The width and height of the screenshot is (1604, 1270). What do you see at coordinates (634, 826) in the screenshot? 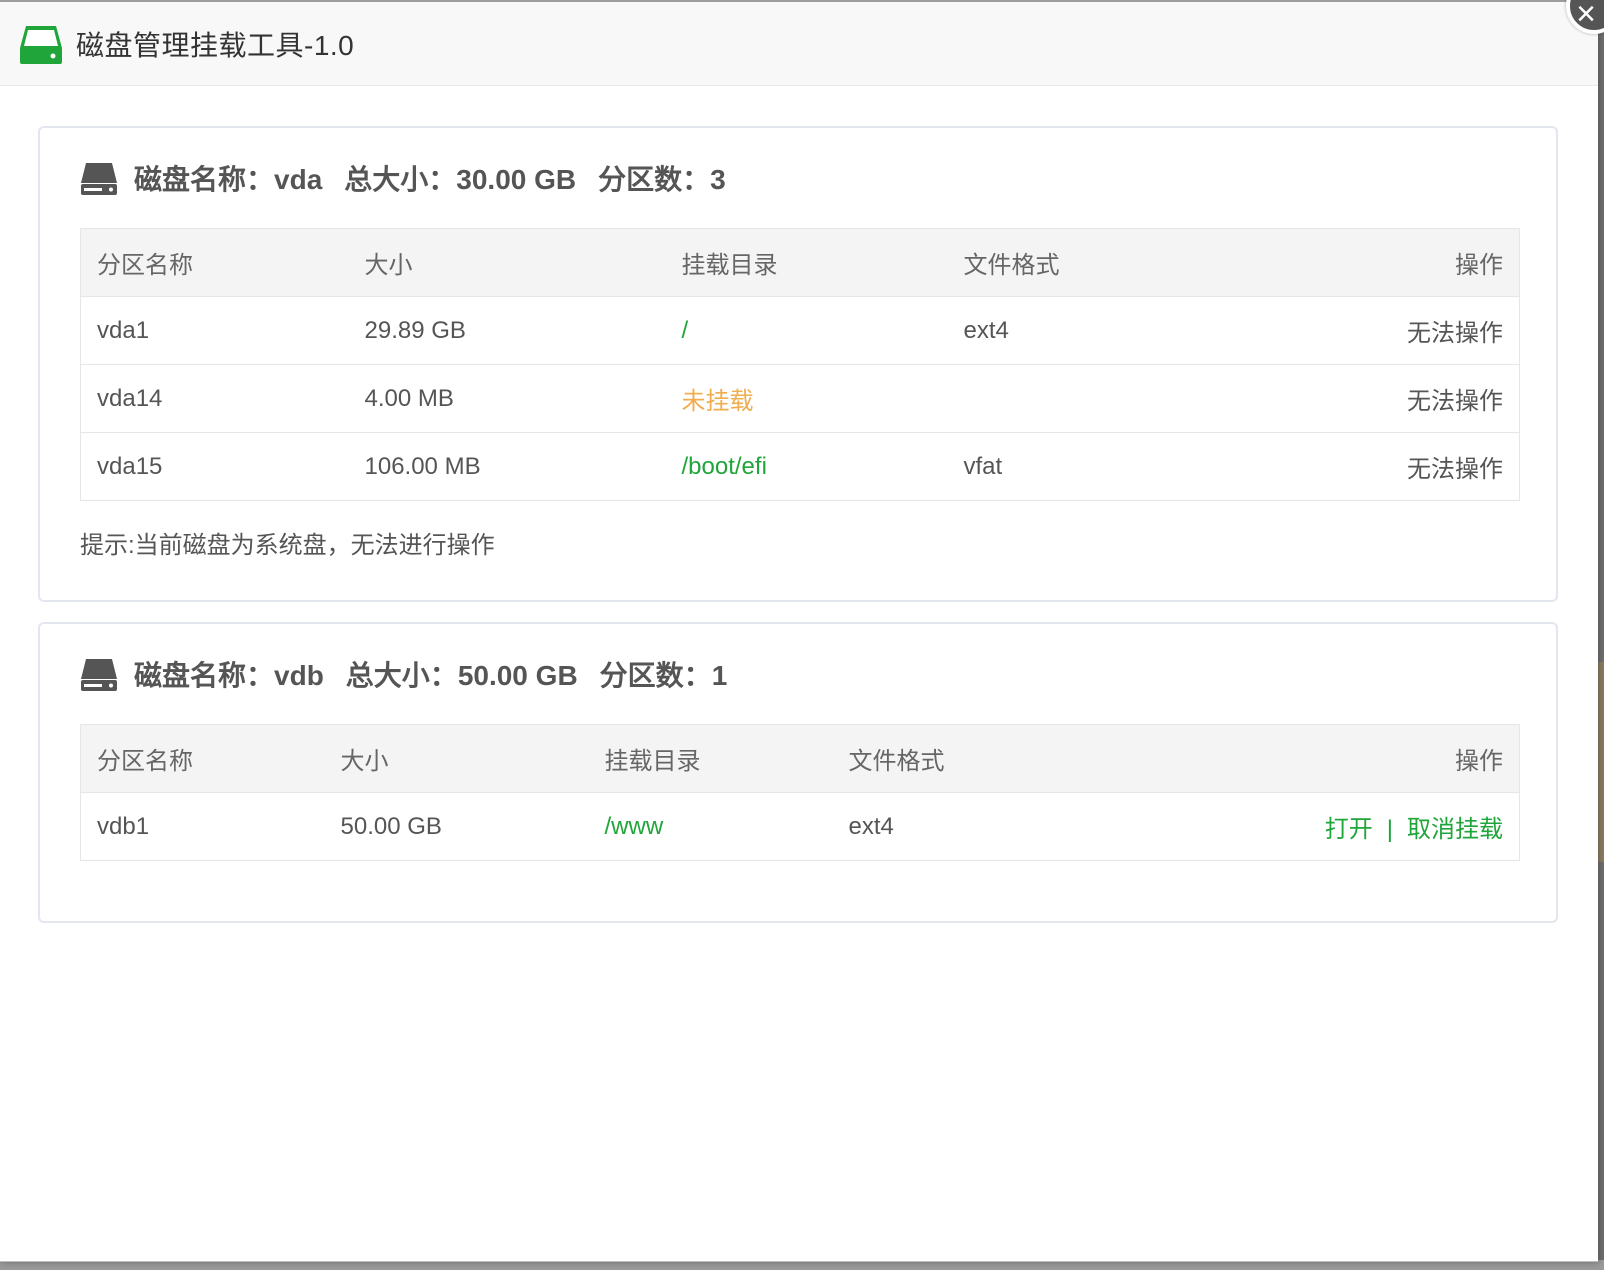
I see `cell-mount: /www` at bounding box center [634, 826].